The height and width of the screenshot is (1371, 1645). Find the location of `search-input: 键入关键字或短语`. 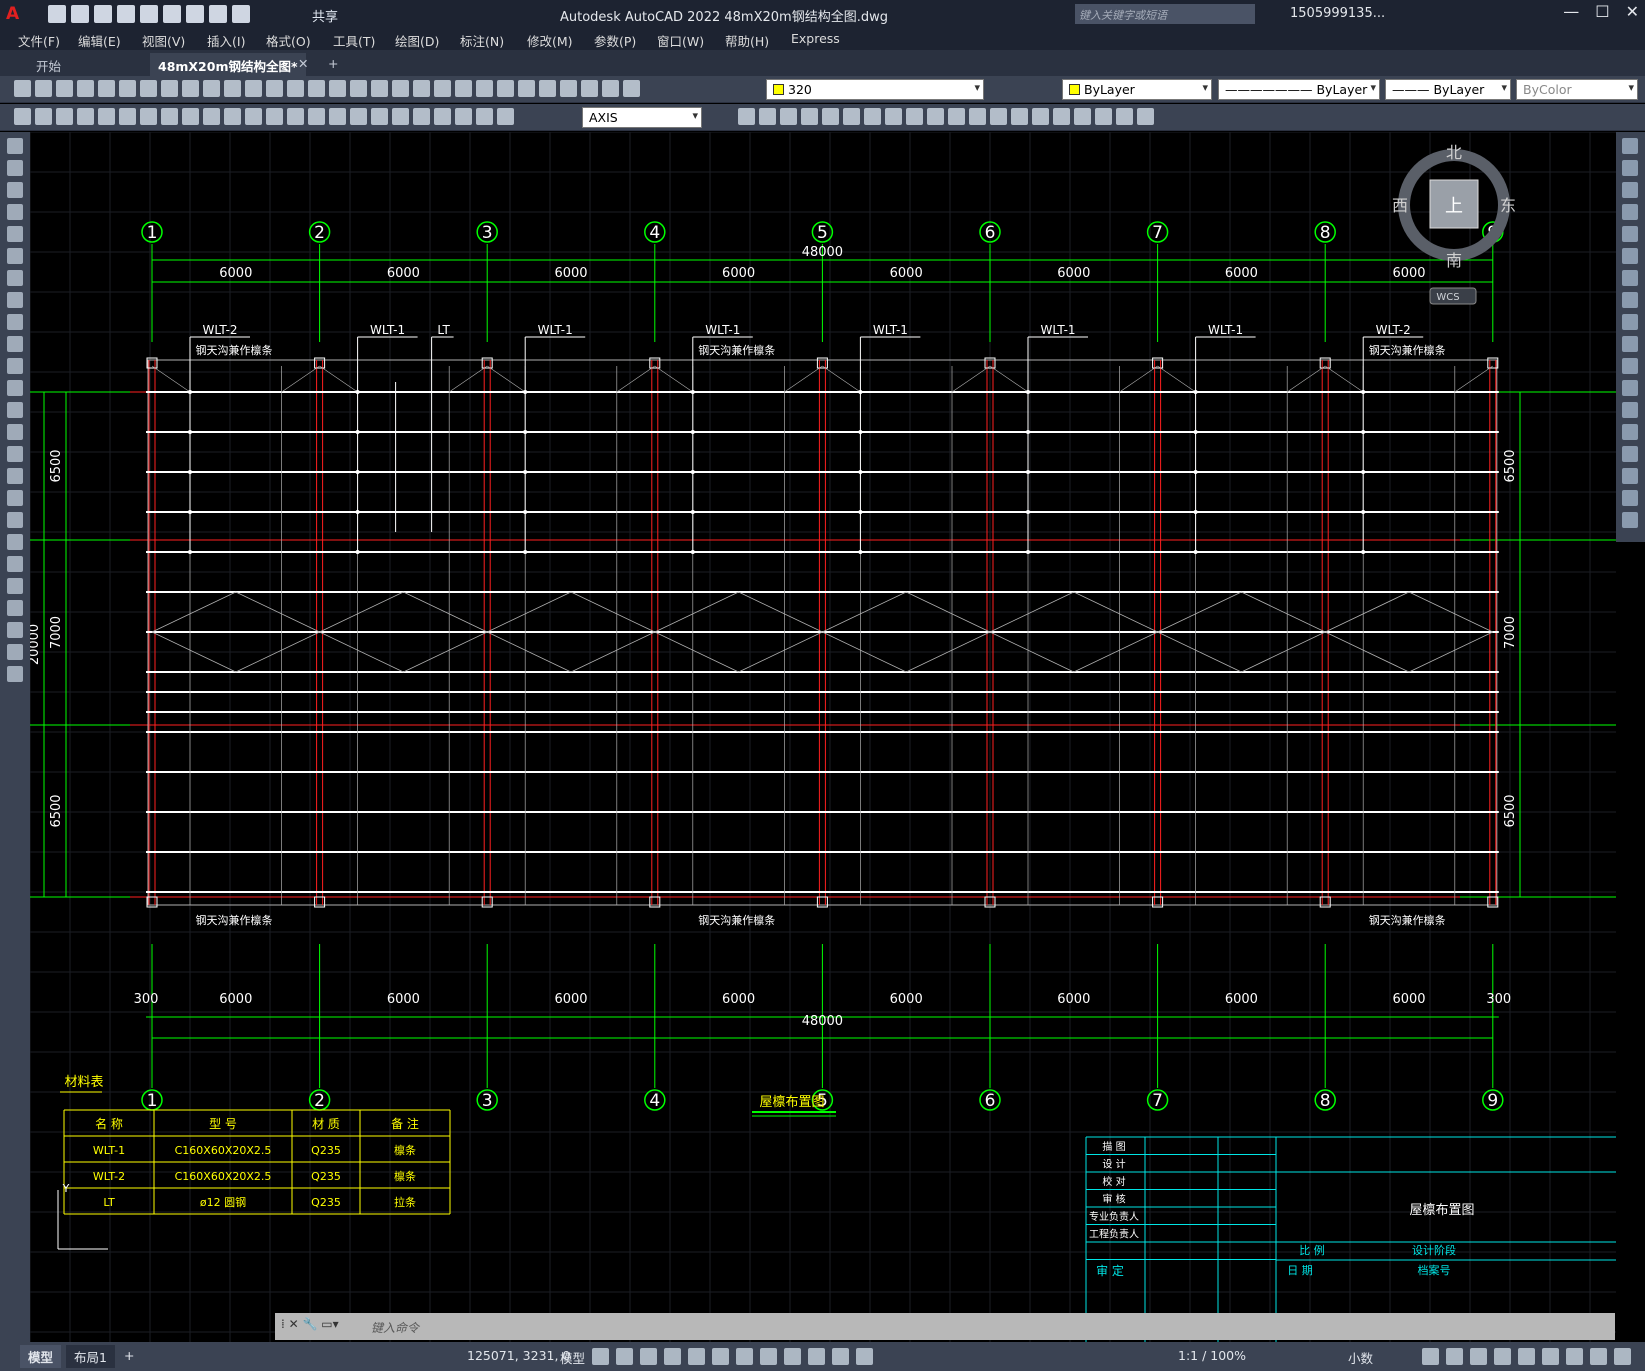

search-input: 键入关键字或短语 is located at coordinates (1165, 14).